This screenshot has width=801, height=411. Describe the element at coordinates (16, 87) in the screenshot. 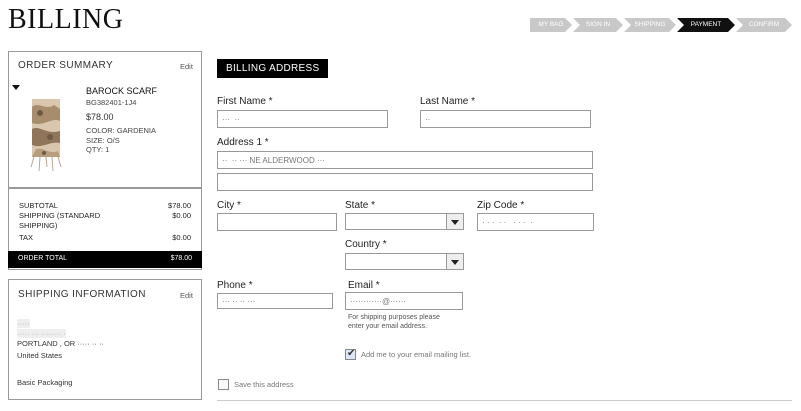

I see `collapse-arrow-icon` at that location.